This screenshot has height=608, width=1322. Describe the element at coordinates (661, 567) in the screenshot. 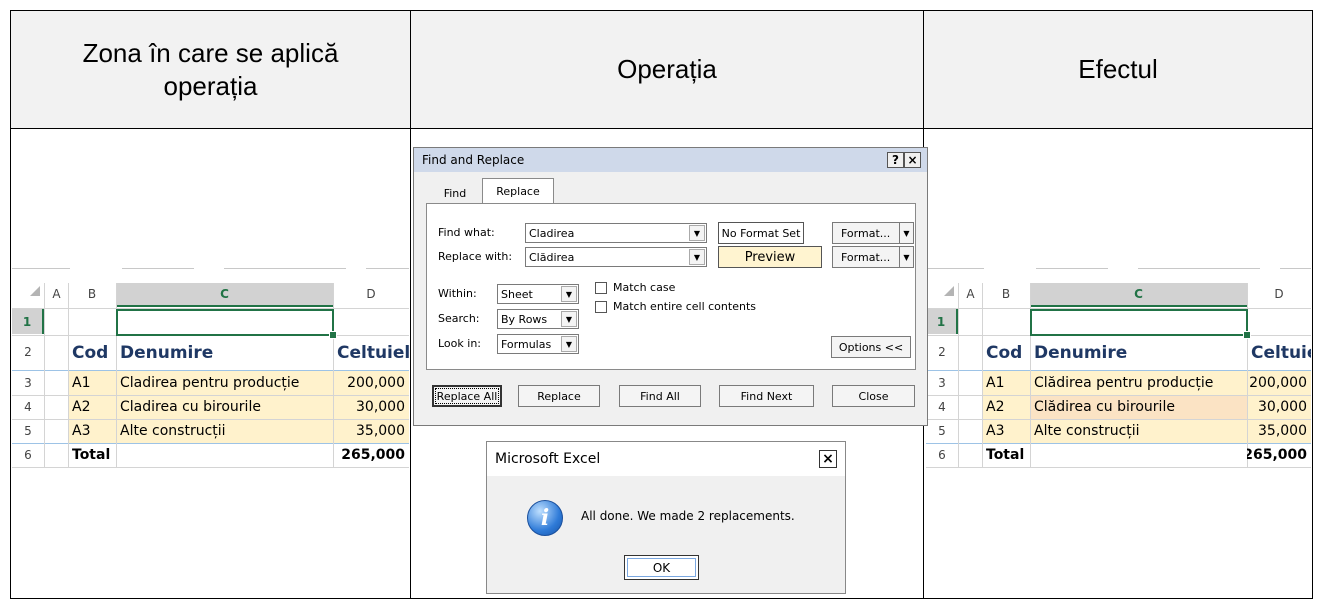

I see `ok-button: OK` at that location.